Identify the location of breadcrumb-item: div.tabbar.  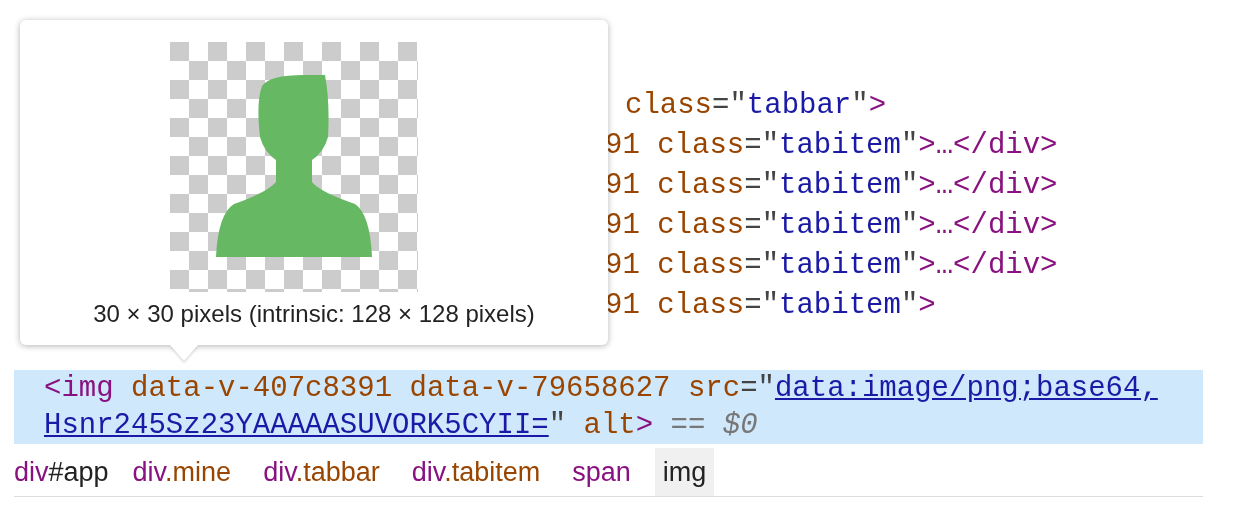
(321, 472).